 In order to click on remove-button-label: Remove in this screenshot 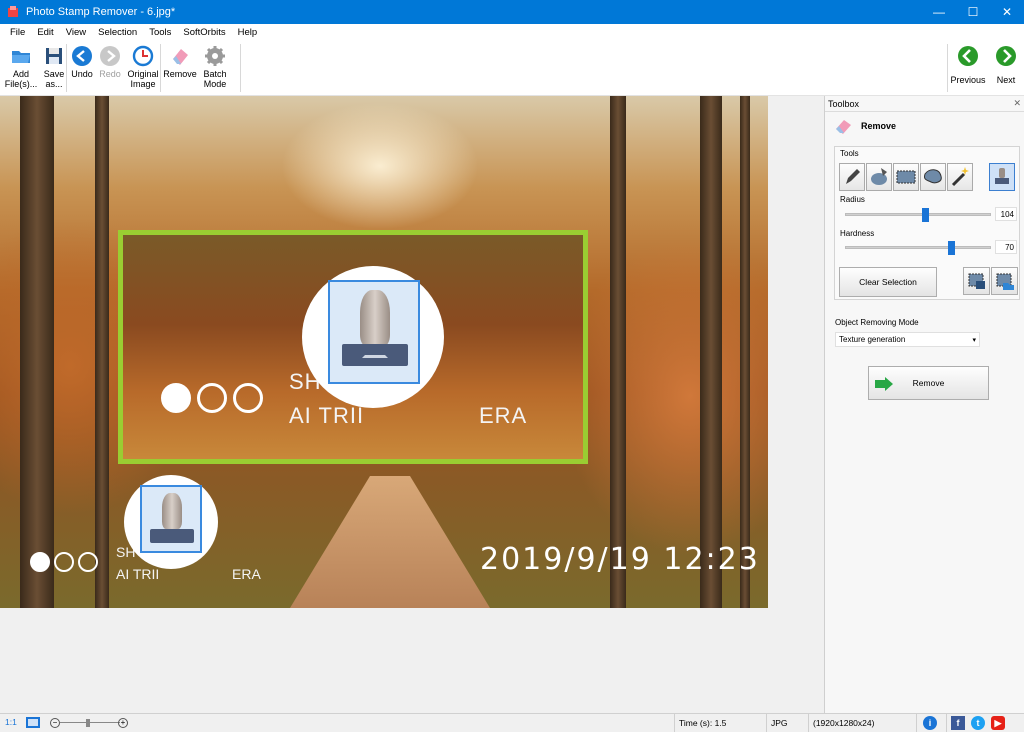, I will do `click(928, 383)`.